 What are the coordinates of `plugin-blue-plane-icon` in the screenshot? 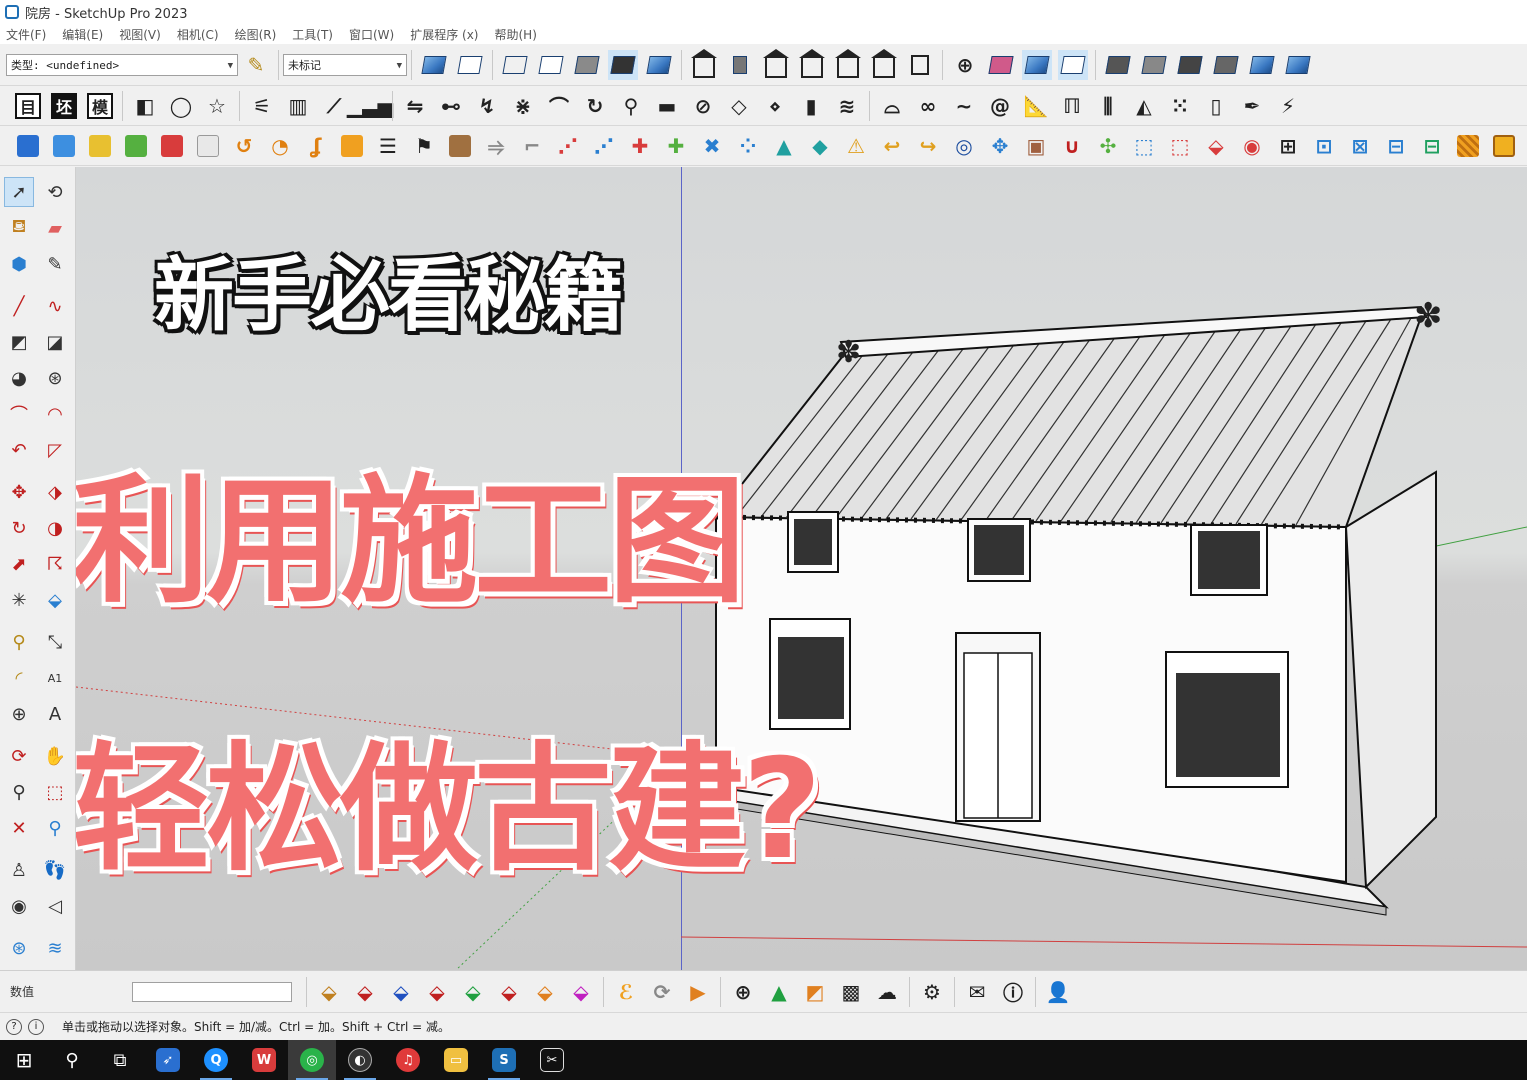 It's located at (64, 146).